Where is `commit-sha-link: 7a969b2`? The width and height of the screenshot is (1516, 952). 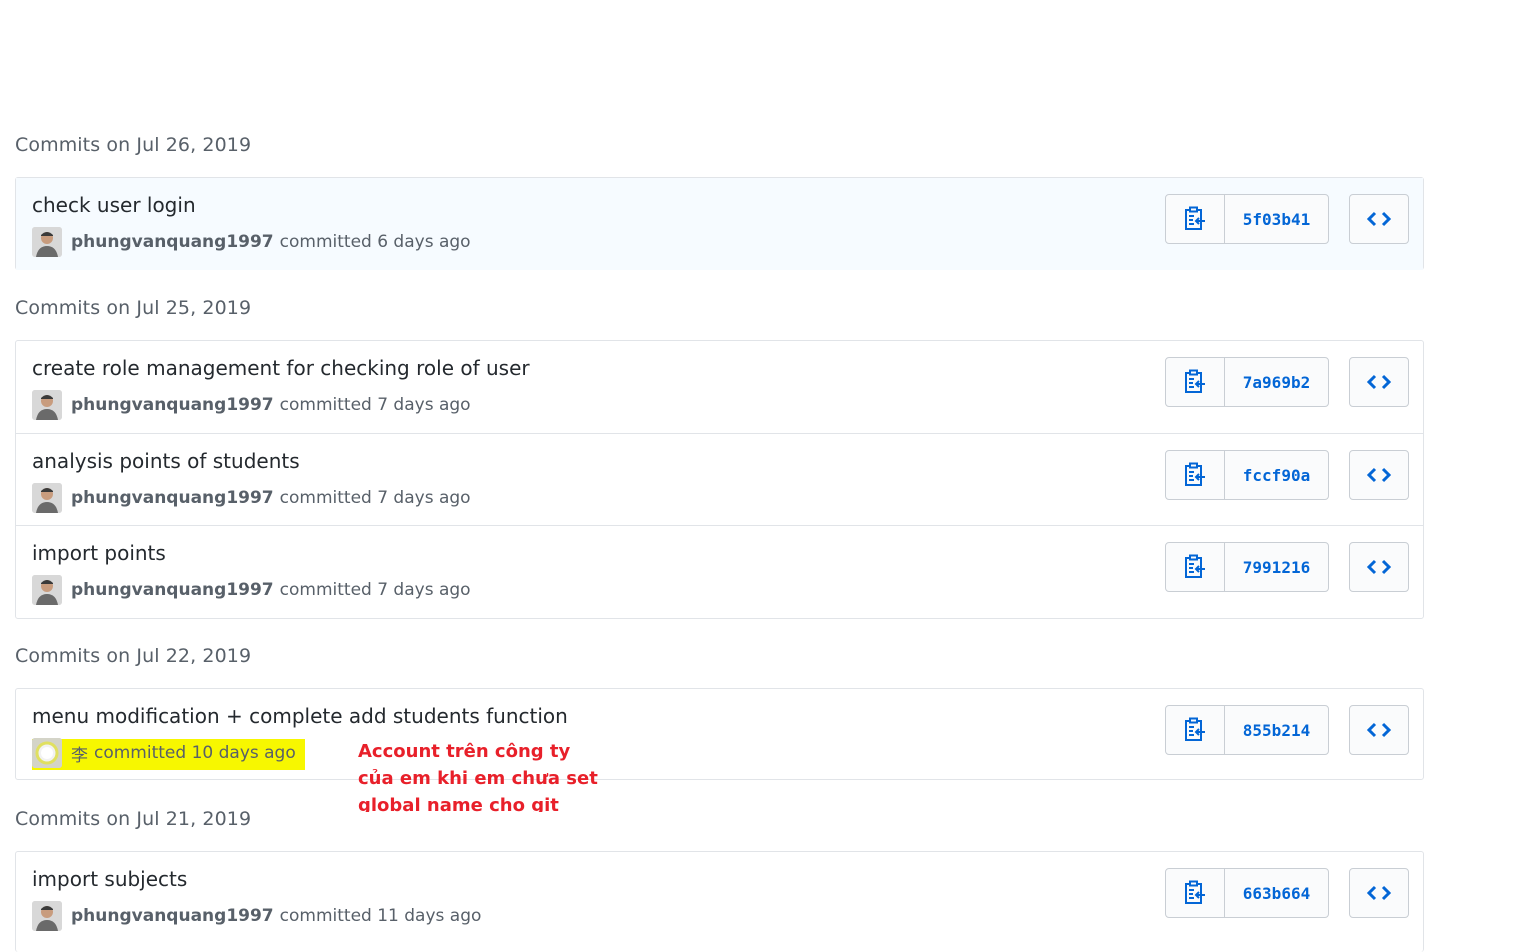 commit-sha-link: 7a969b2 is located at coordinates (1276, 382).